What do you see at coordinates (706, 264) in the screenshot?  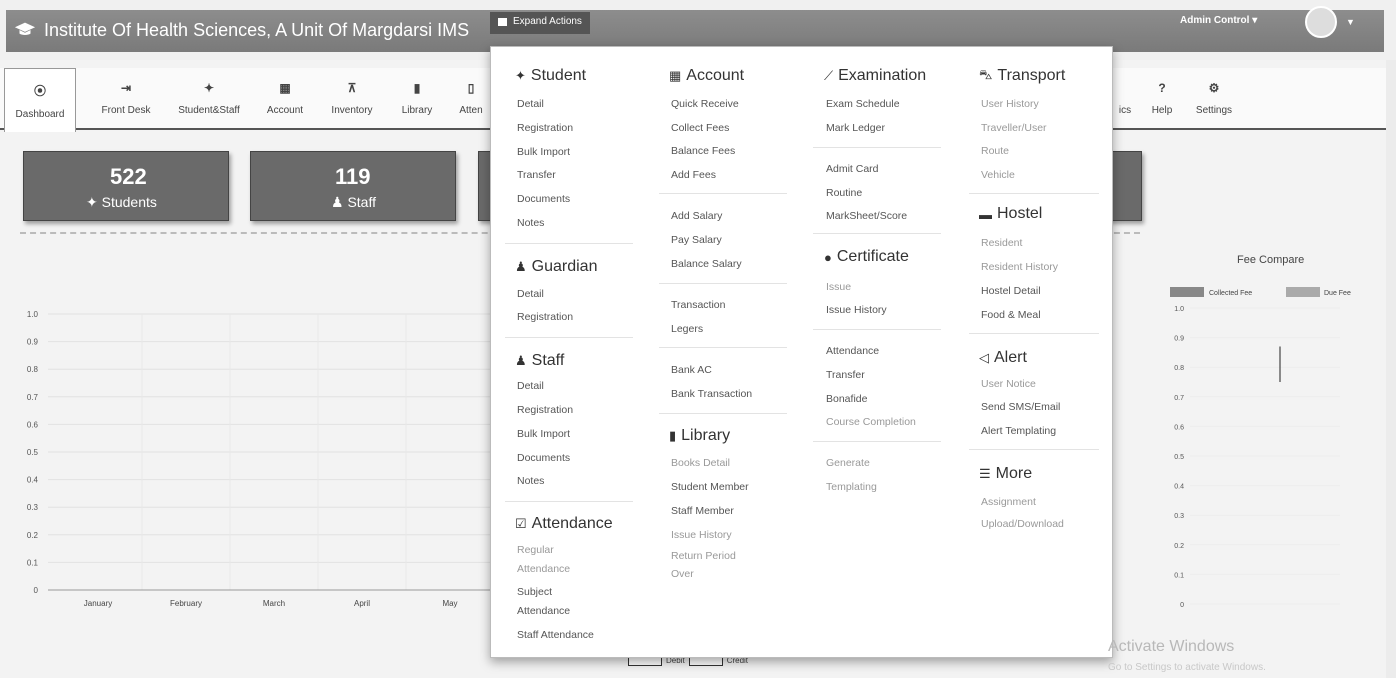 I see `menu-item: Balance Salary` at bounding box center [706, 264].